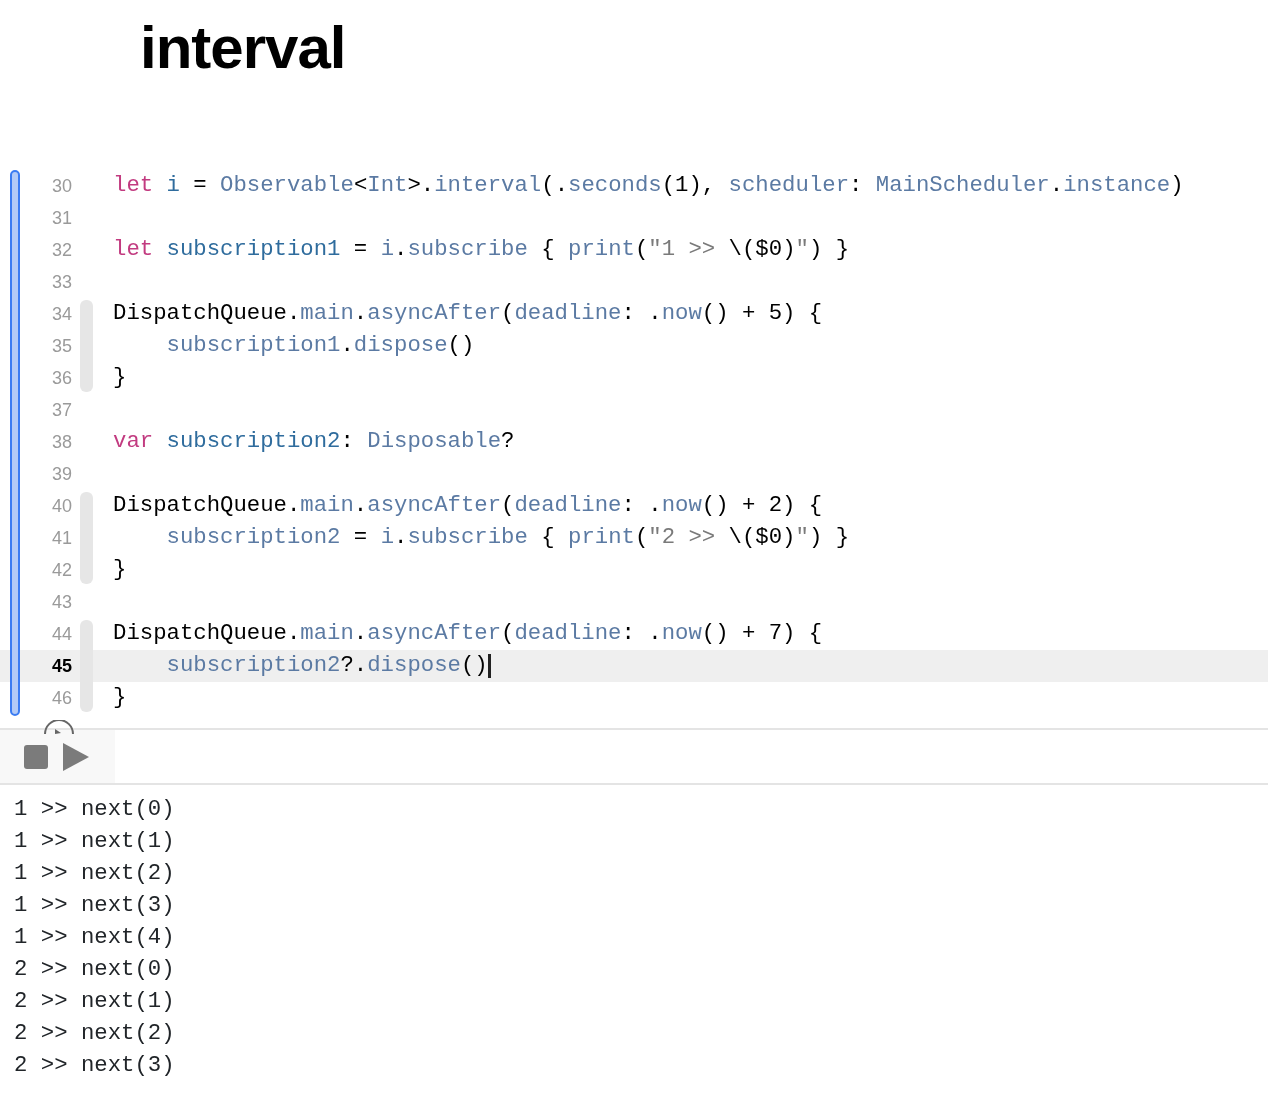 The height and width of the screenshot is (1094, 1268). What do you see at coordinates (95, 841) in the screenshot?
I see `console-output-line: 1 >> next(1)` at bounding box center [95, 841].